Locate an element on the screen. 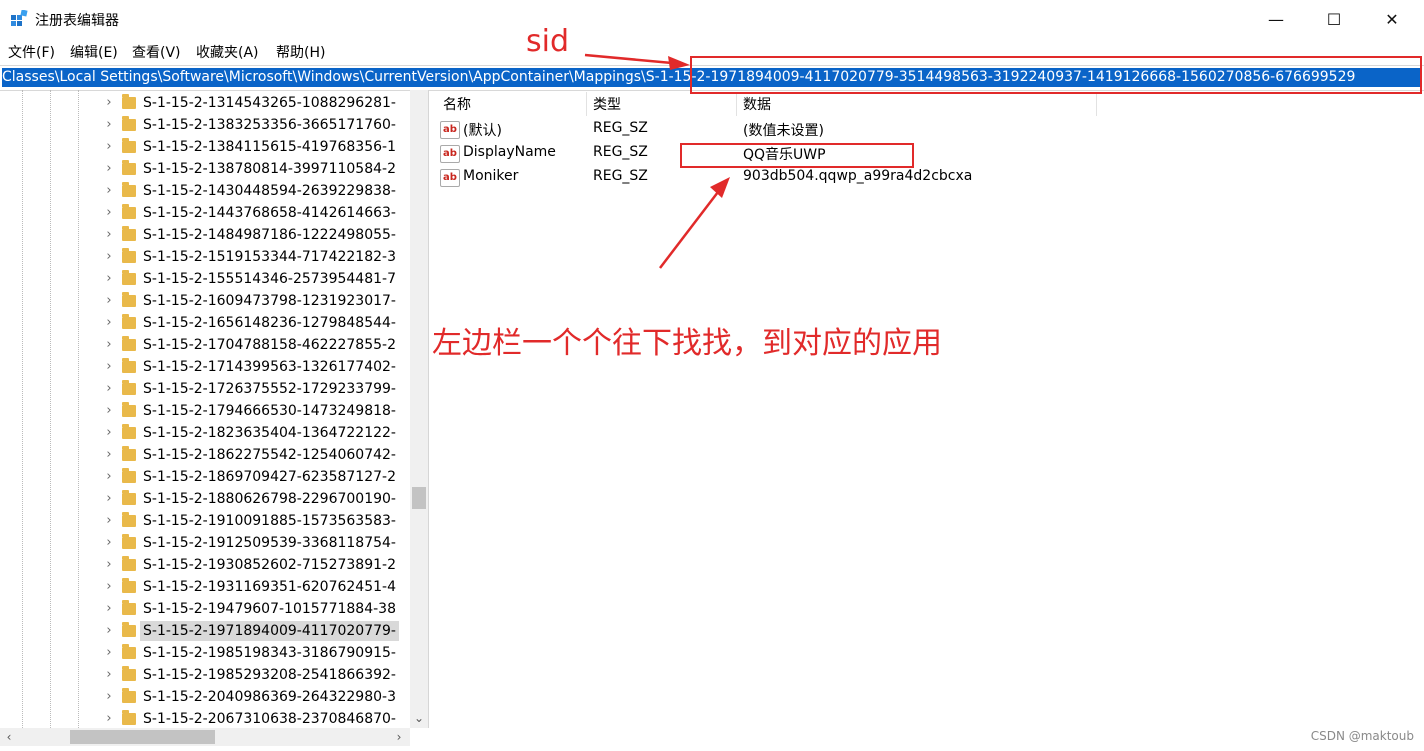 The height and width of the screenshot is (751, 1424). sid-arrow-icon is located at coordinates (637, 61).